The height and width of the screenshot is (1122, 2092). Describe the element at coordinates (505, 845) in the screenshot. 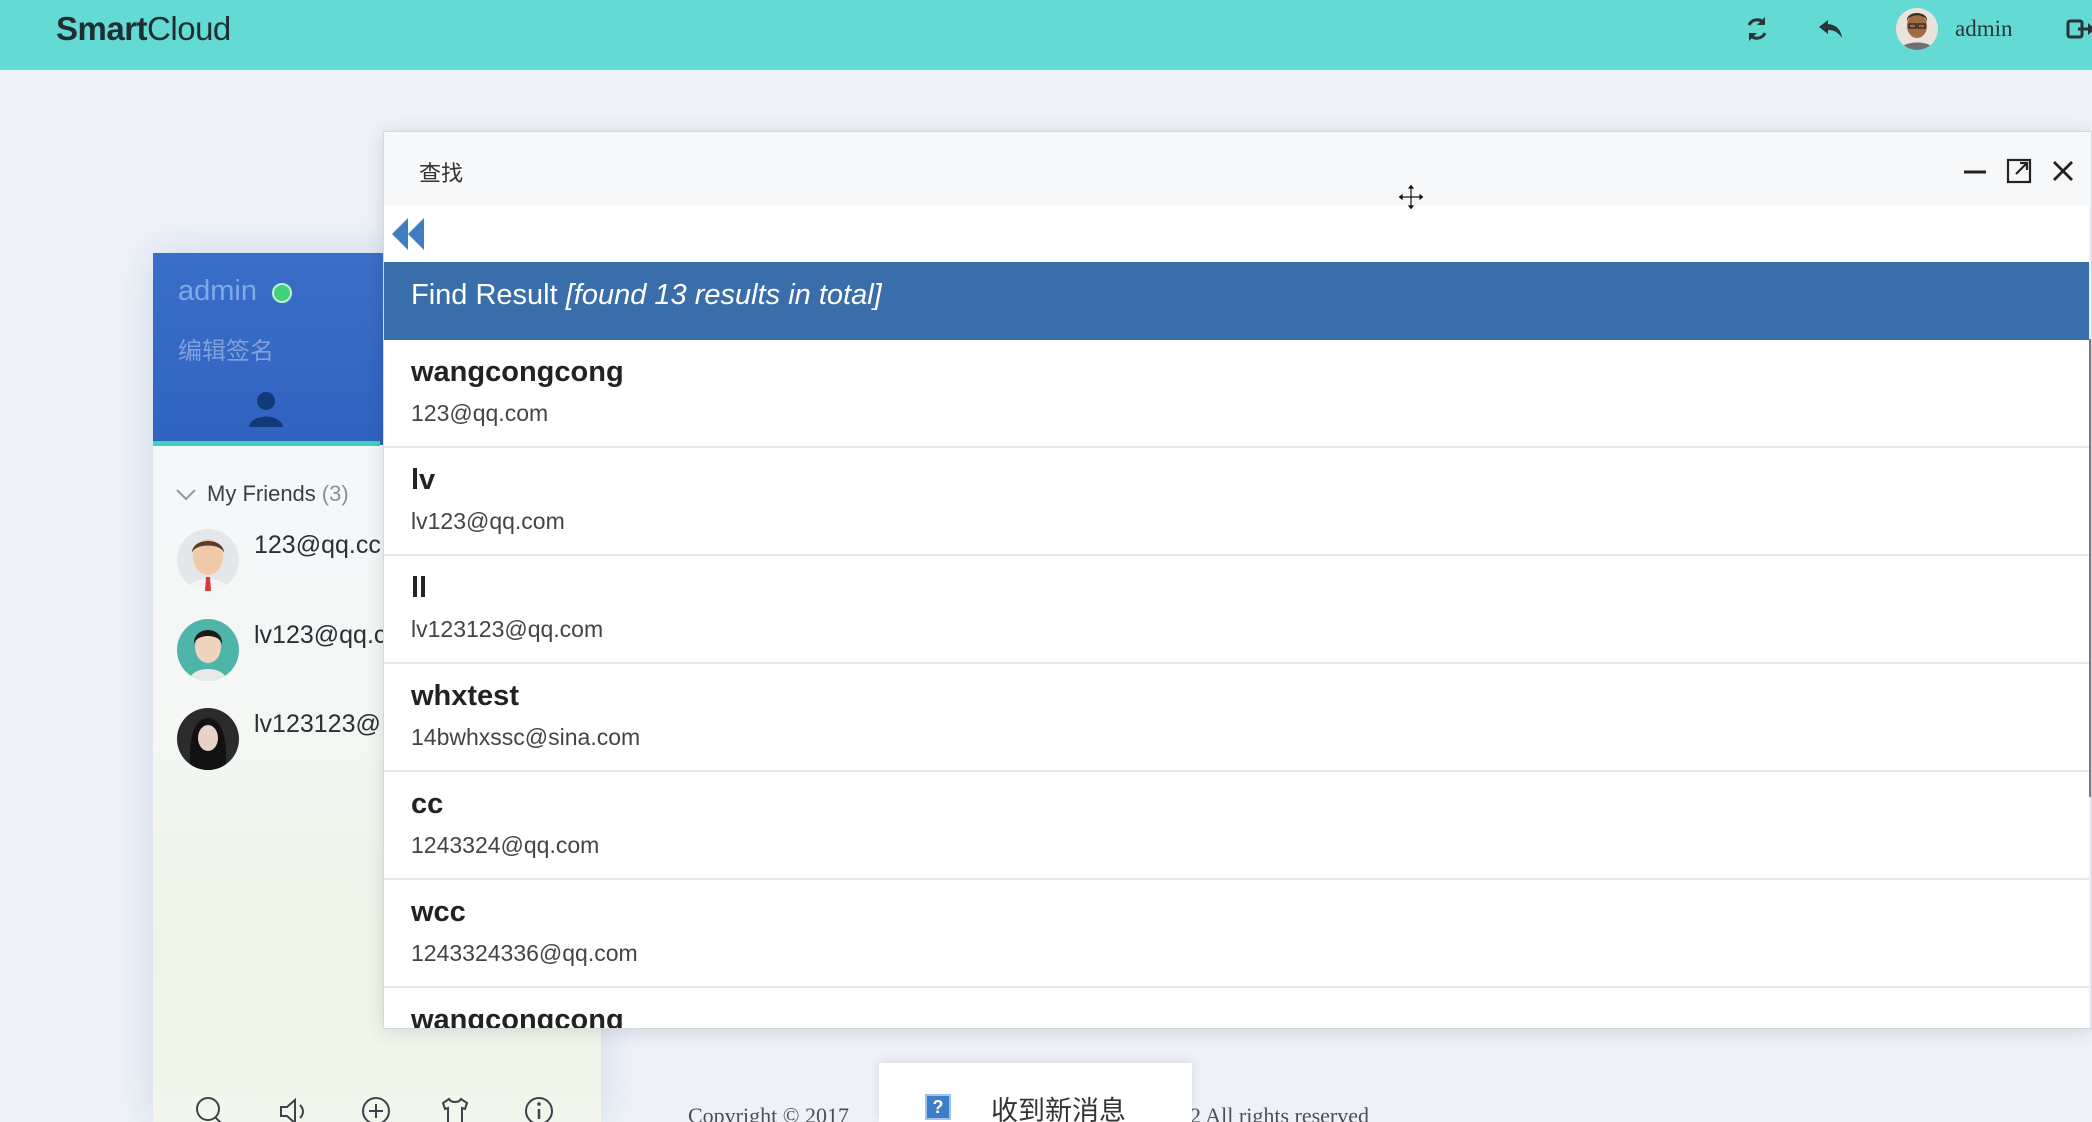

I see `result-email: 1243324@qq.com` at that location.